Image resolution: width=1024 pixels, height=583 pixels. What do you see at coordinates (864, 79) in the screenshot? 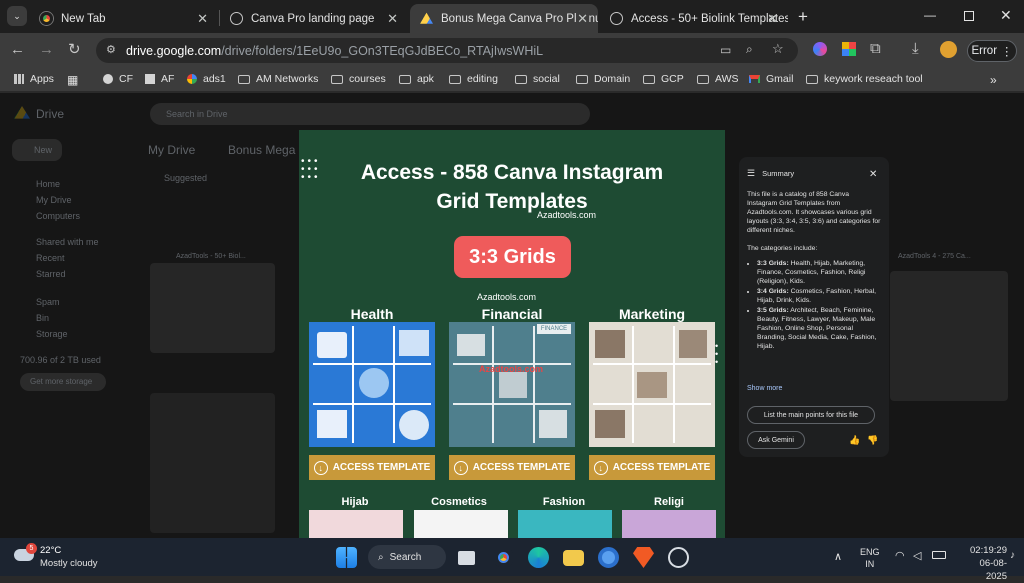
I see `bookmark-keywork: keywork reseach tool` at bounding box center [864, 79].